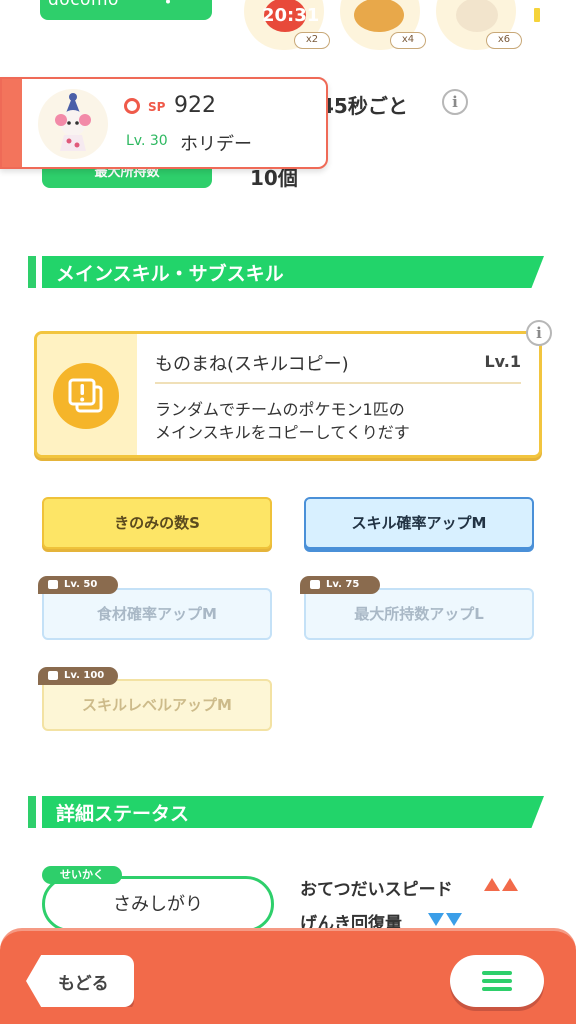 The height and width of the screenshot is (1024, 576). I want to click on subskill-button-2: スキル確率アップM, so click(419, 523).